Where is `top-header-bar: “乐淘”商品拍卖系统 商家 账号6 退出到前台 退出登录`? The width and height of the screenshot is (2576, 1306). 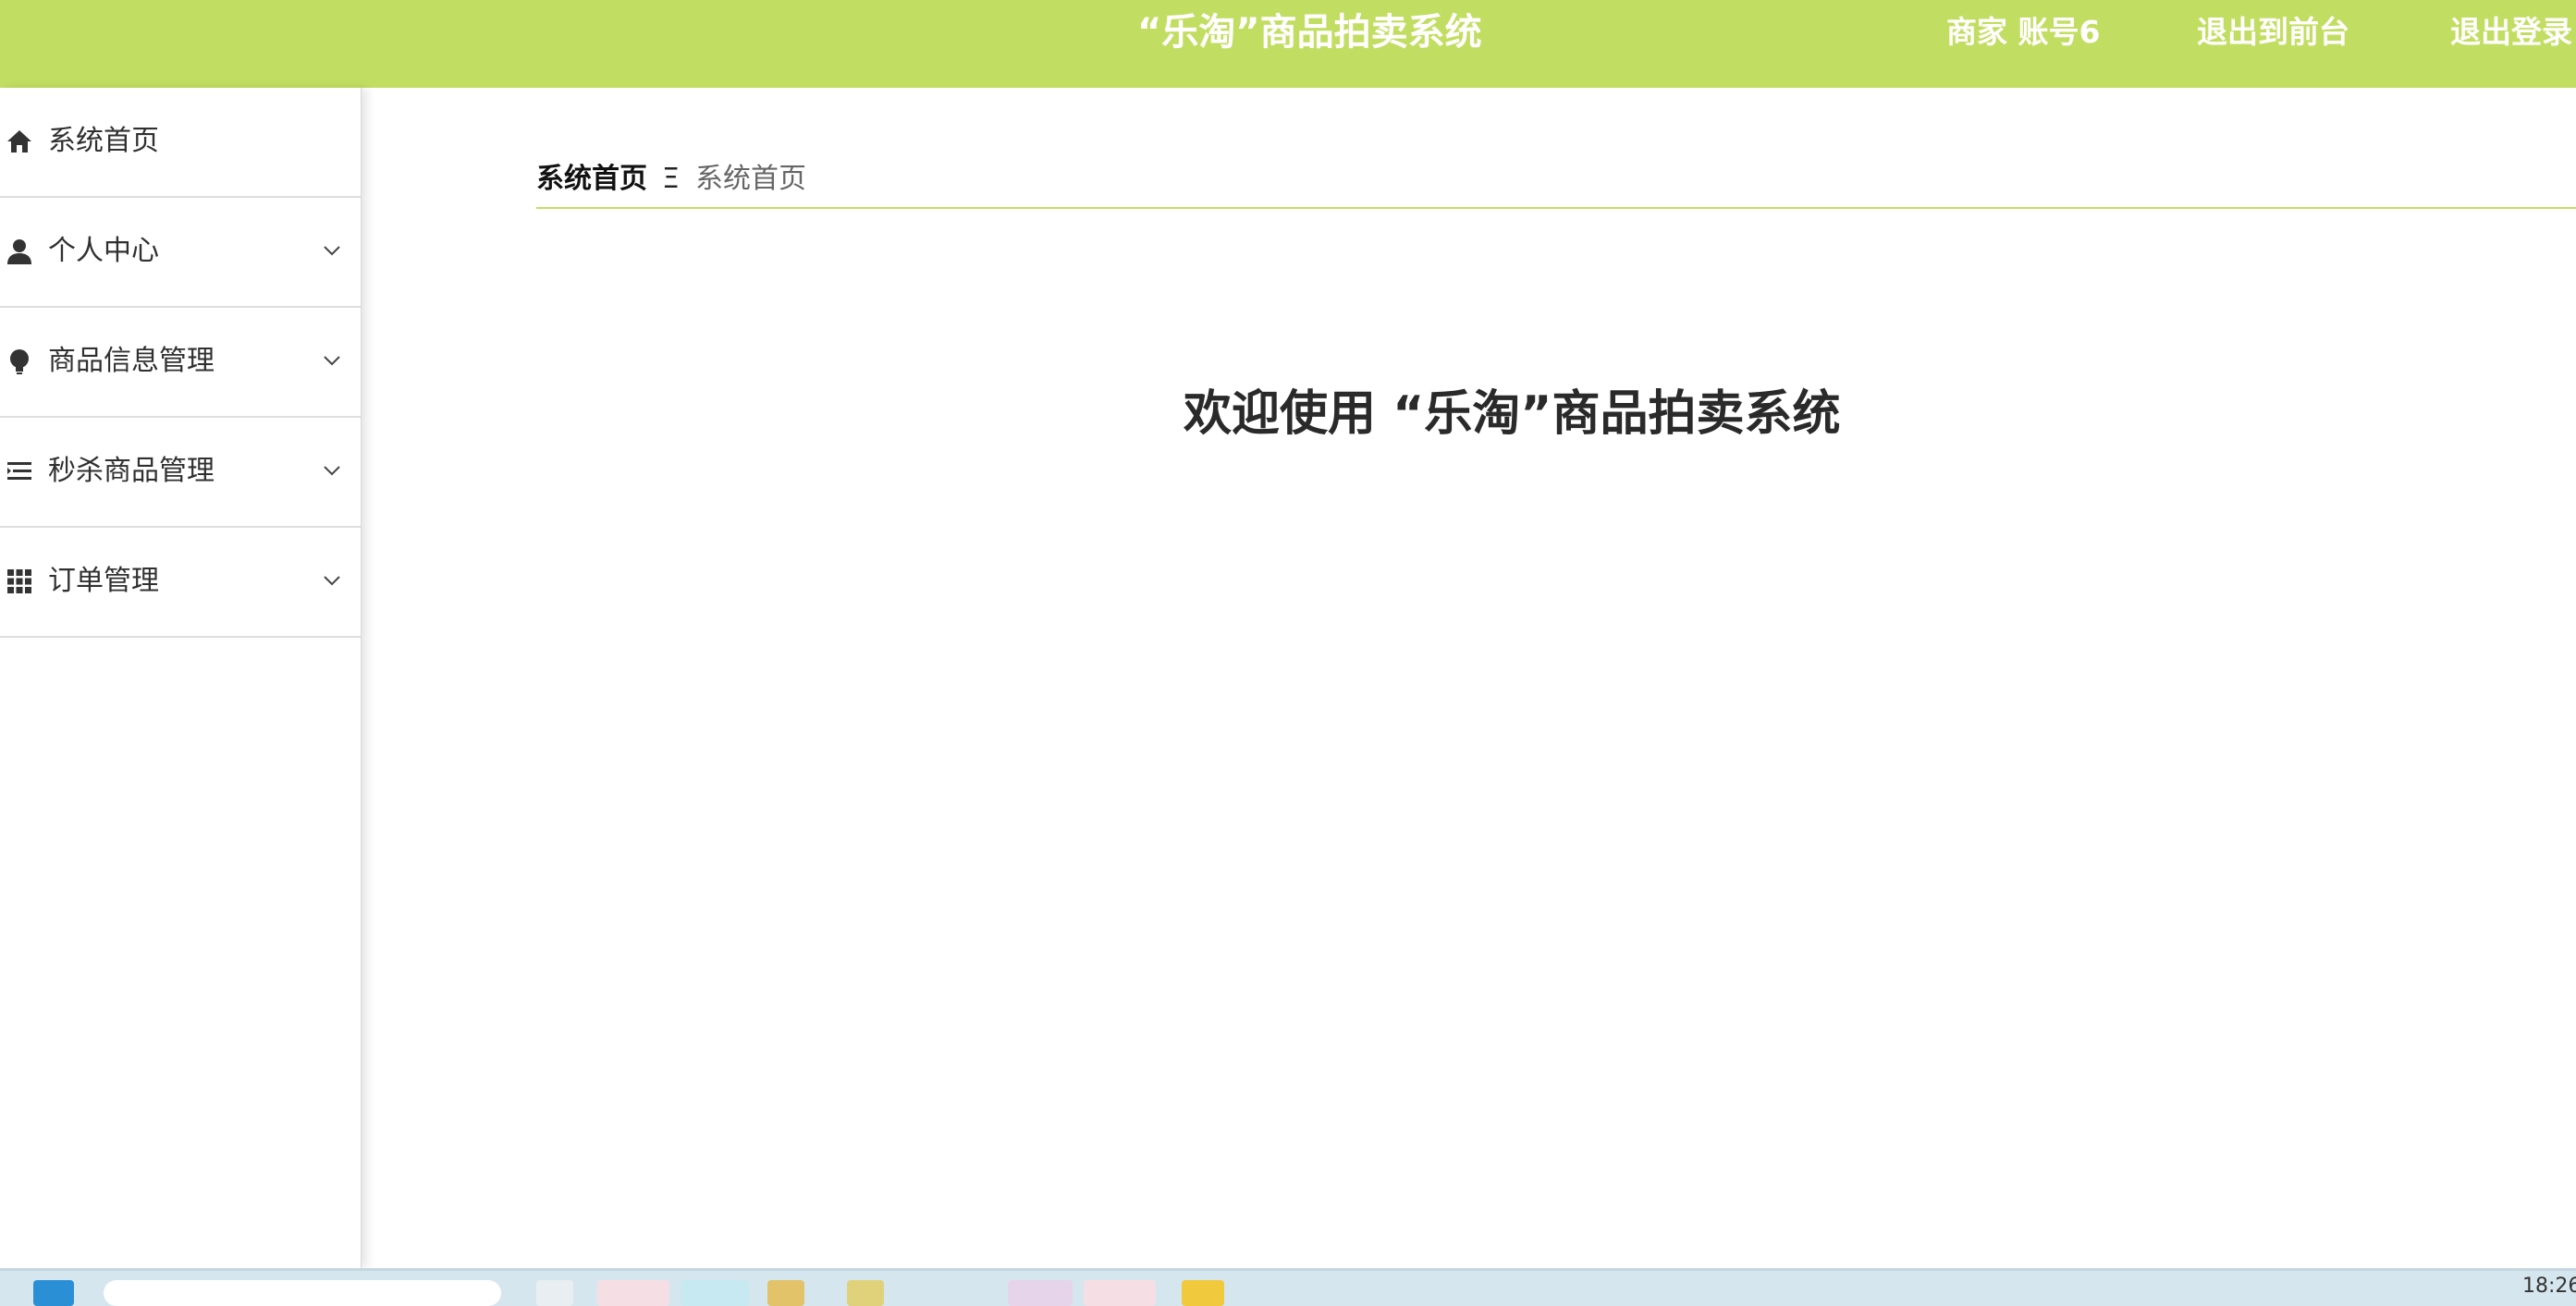
top-header-bar: “乐淘”商品拍卖系统 商家 账号6 退出到前台 退出登录 is located at coordinates (1288, 44).